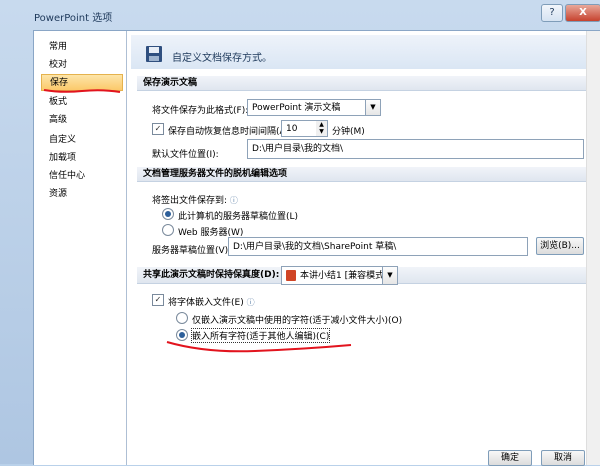 The image size is (600, 466). What do you see at coordinates (552, 13) in the screenshot?
I see `help-button: ?` at bounding box center [552, 13].